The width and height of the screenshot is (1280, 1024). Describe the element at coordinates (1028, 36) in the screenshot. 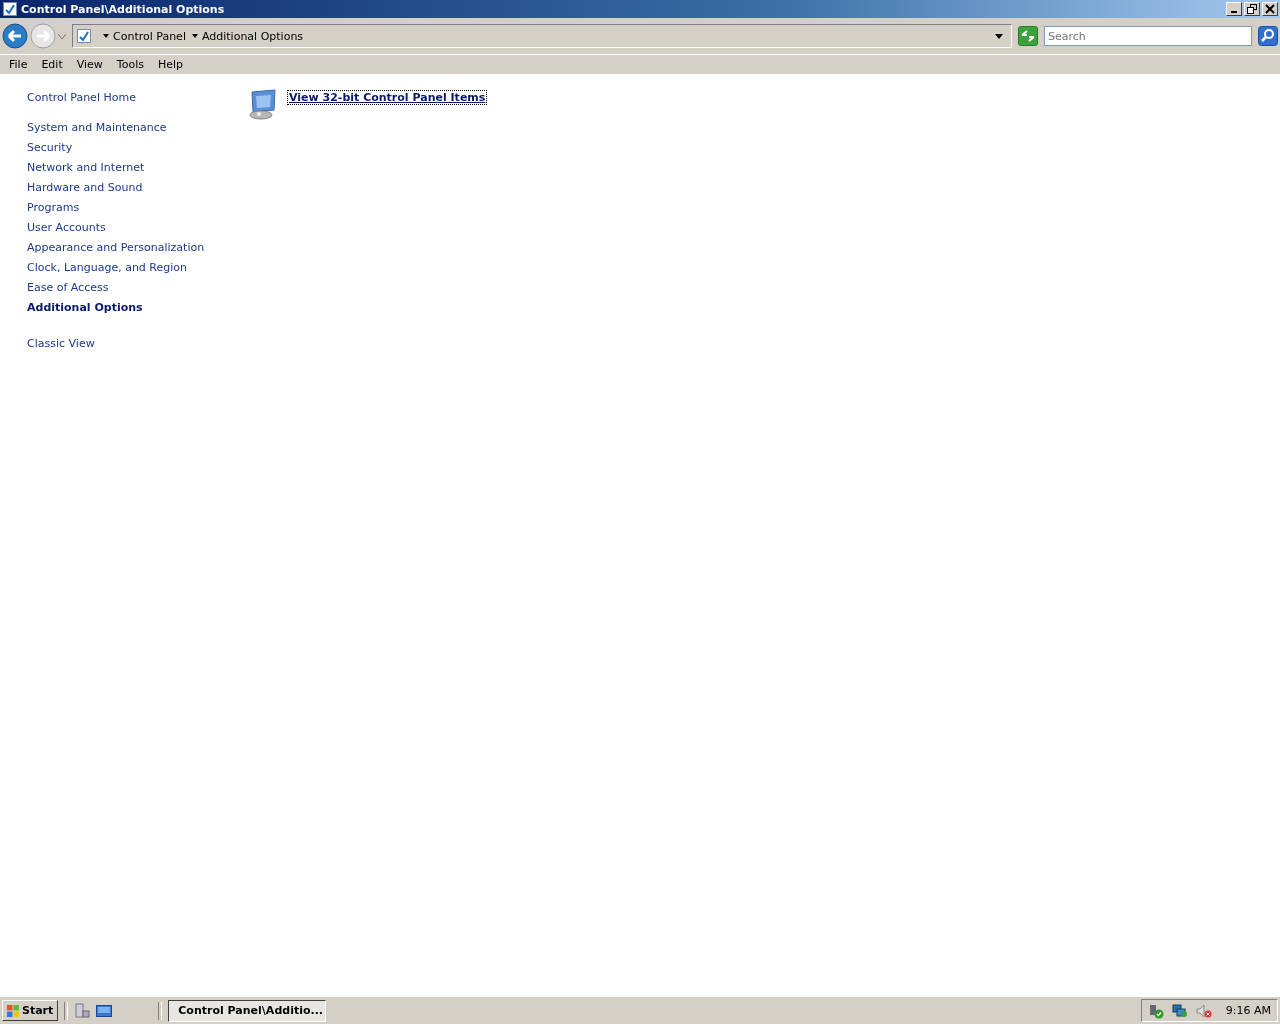

I see `refresh-button` at that location.